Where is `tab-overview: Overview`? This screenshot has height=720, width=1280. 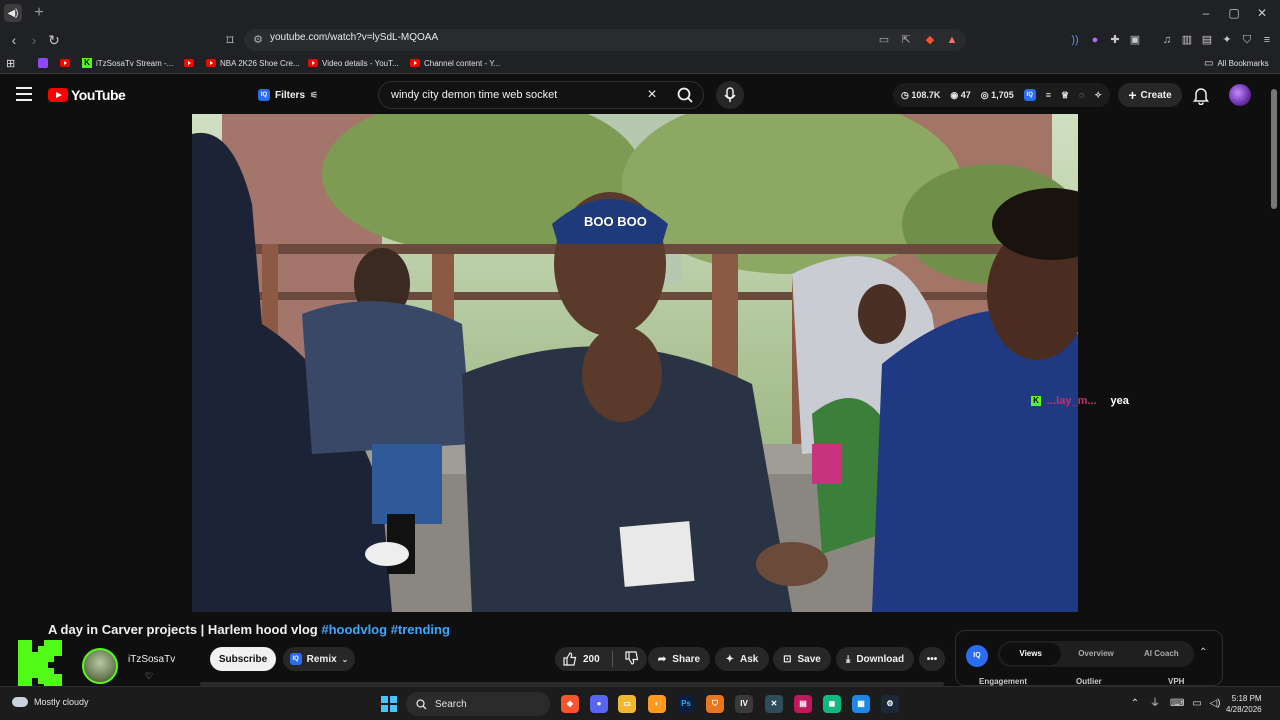 tab-overview: Overview is located at coordinates (1095, 654).